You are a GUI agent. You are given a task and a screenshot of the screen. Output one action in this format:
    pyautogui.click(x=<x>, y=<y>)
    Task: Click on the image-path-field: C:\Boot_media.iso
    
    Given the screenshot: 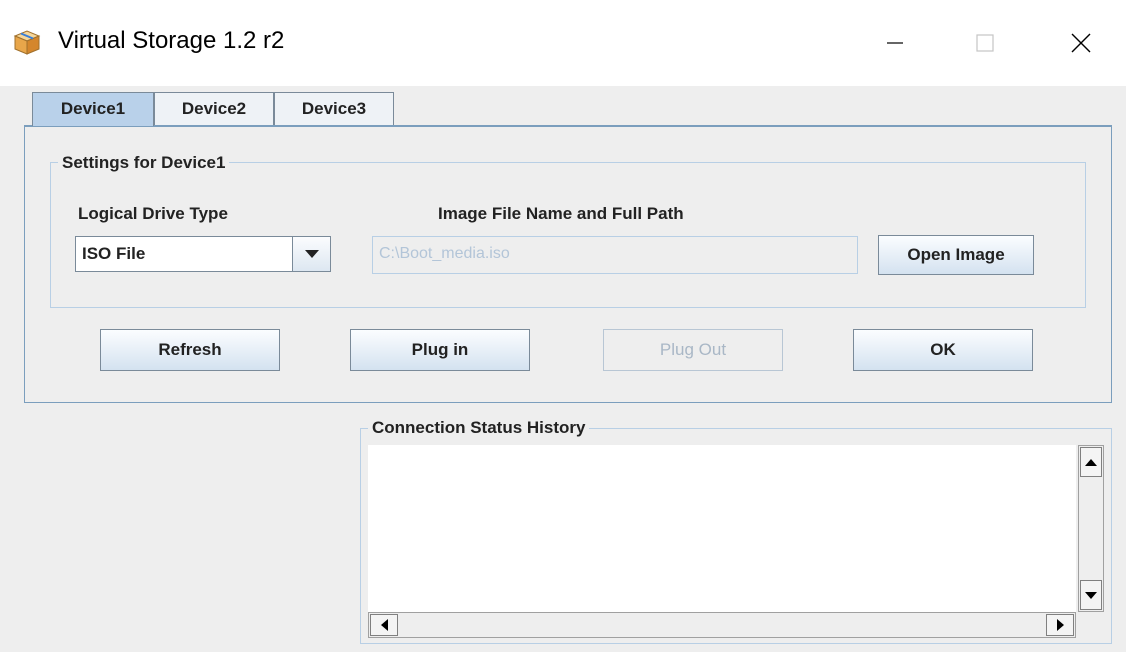 What is the action you would take?
    pyautogui.click(x=615, y=255)
    